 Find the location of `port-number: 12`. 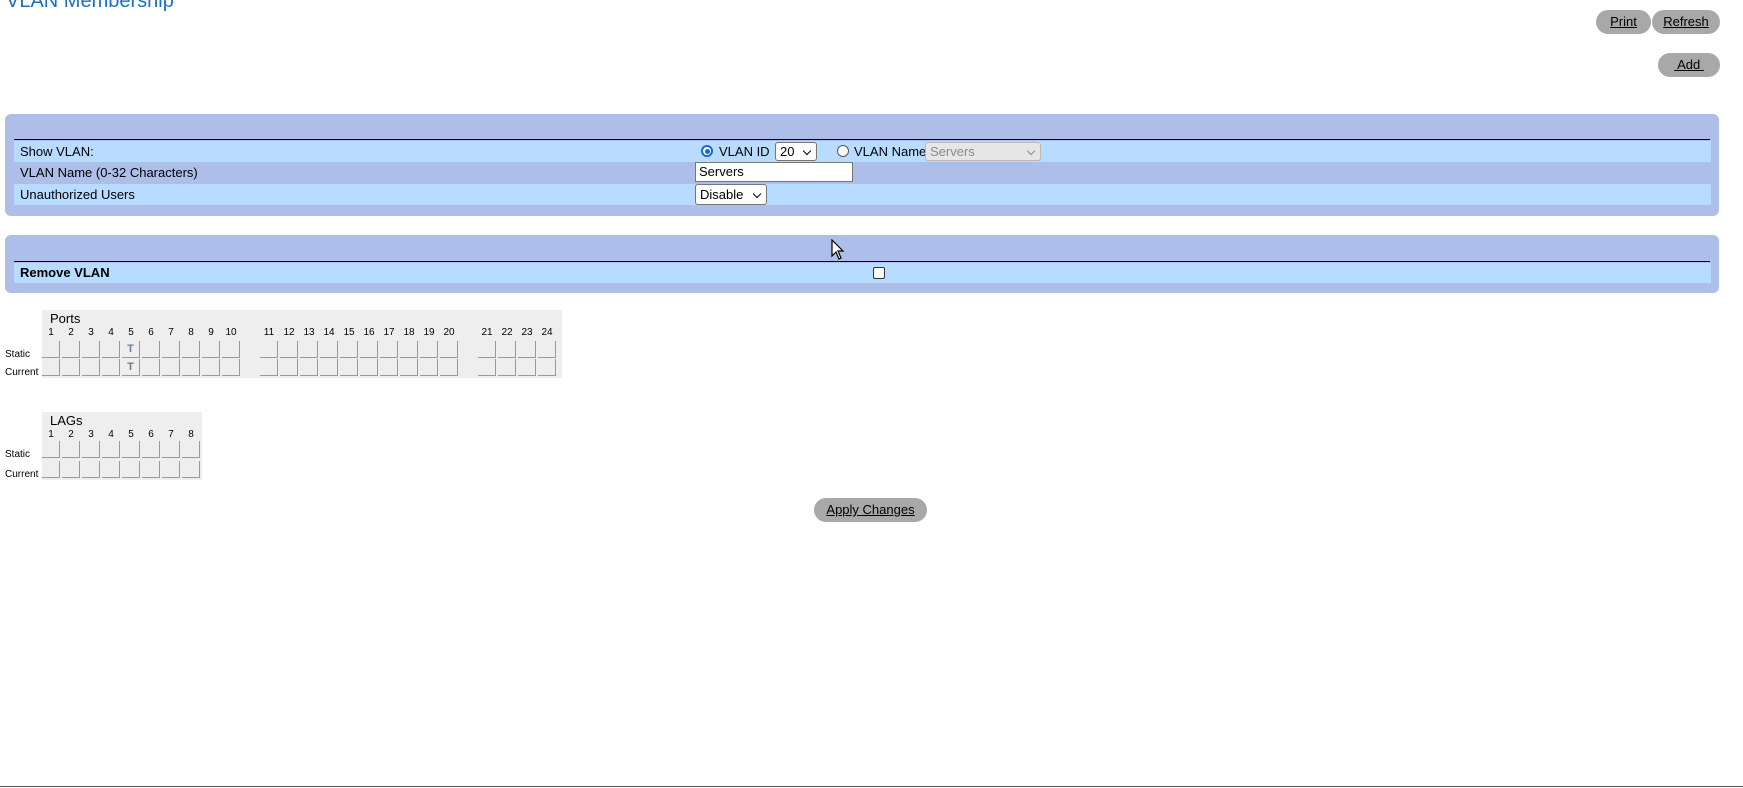

port-number: 12 is located at coordinates (289, 332).